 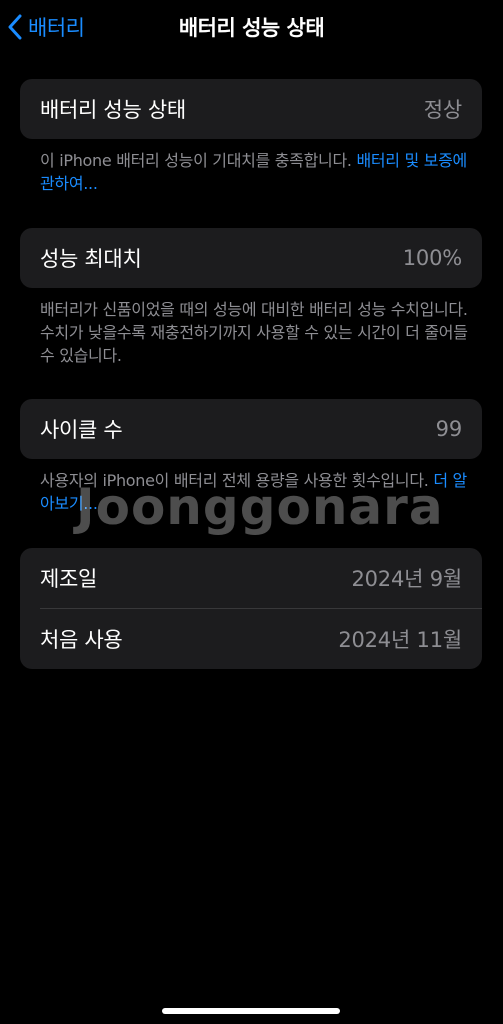 What do you see at coordinates (406, 579) in the screenshot?
I see `manufacture-date-value: 2024년 9월` at bounding box center [406, 579].